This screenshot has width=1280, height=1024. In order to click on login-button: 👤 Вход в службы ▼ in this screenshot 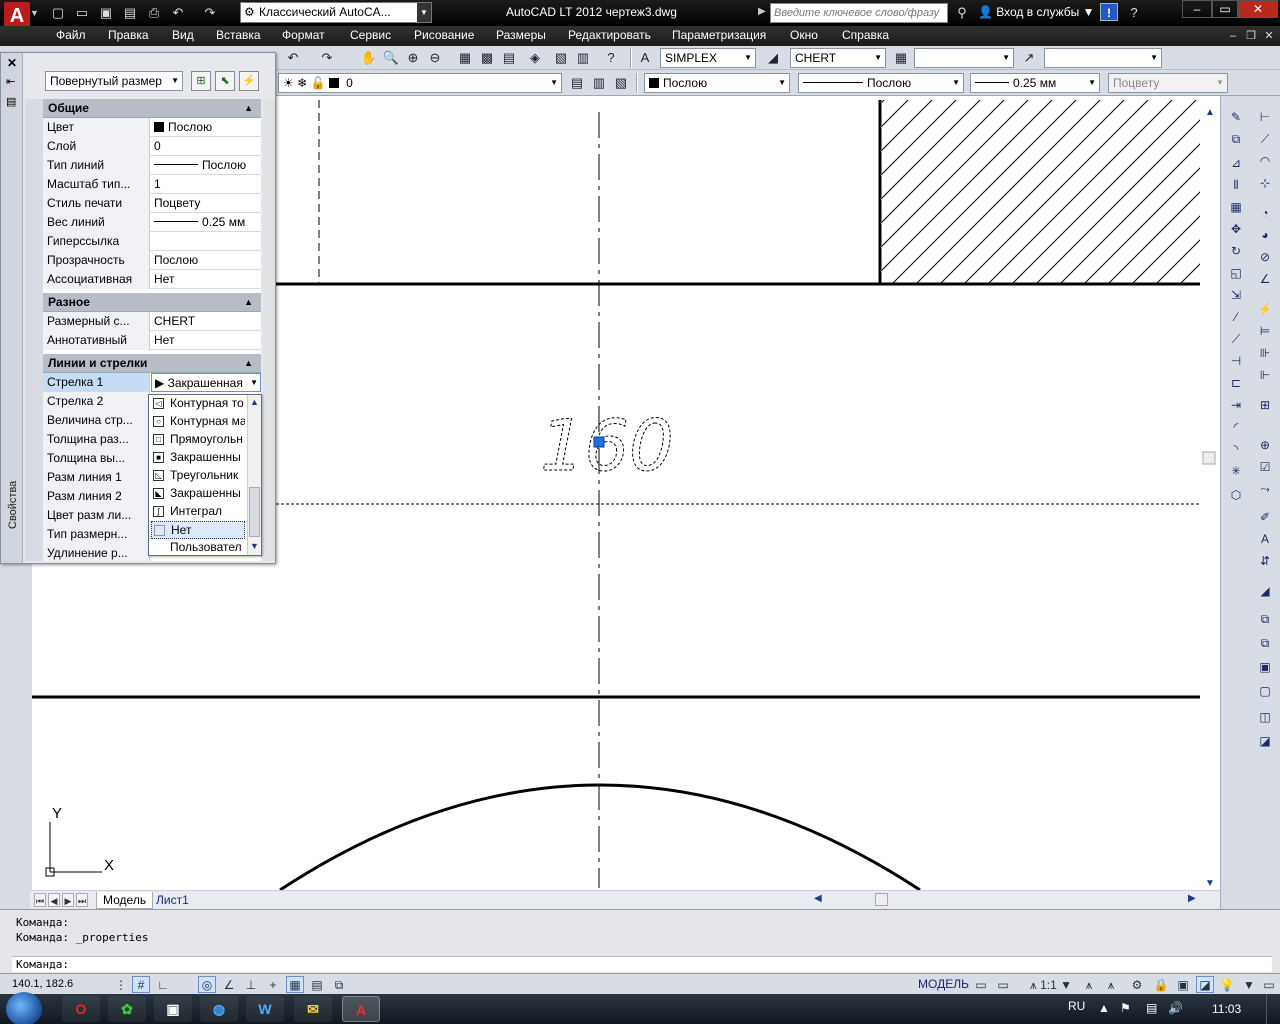, I will do `click(1036, 12)`.